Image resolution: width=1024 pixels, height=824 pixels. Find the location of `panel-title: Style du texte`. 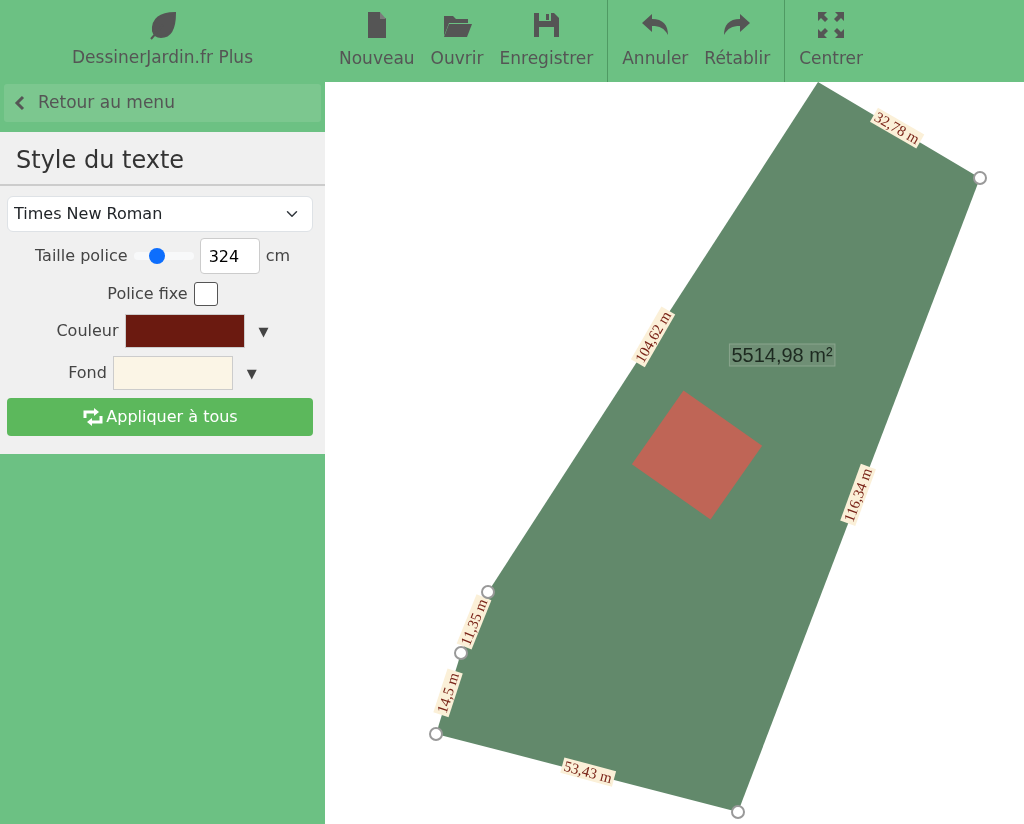

panel-title: Style du texte is located at coordinates (162, 159).